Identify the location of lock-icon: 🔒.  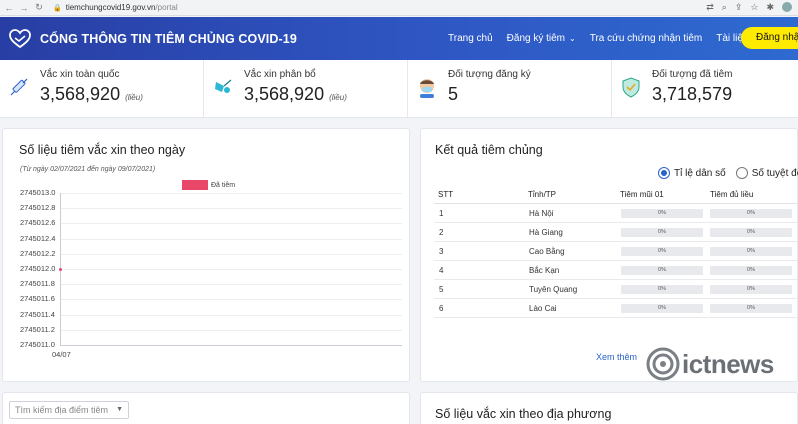
(57, 8).